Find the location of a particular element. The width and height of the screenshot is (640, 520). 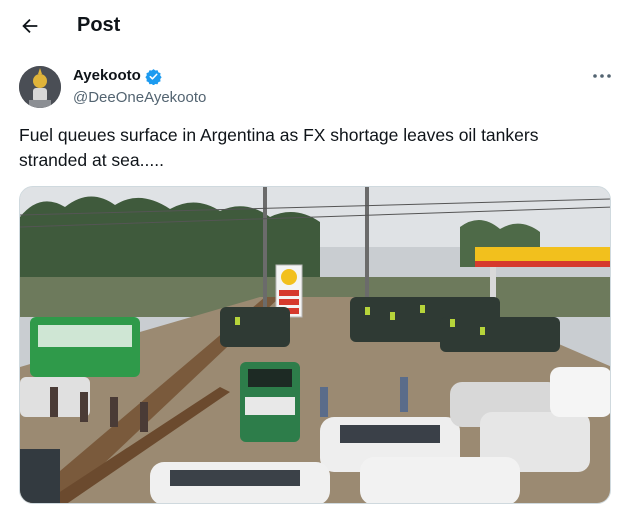

arrow-left-icon is located at coordinates (30, 26).